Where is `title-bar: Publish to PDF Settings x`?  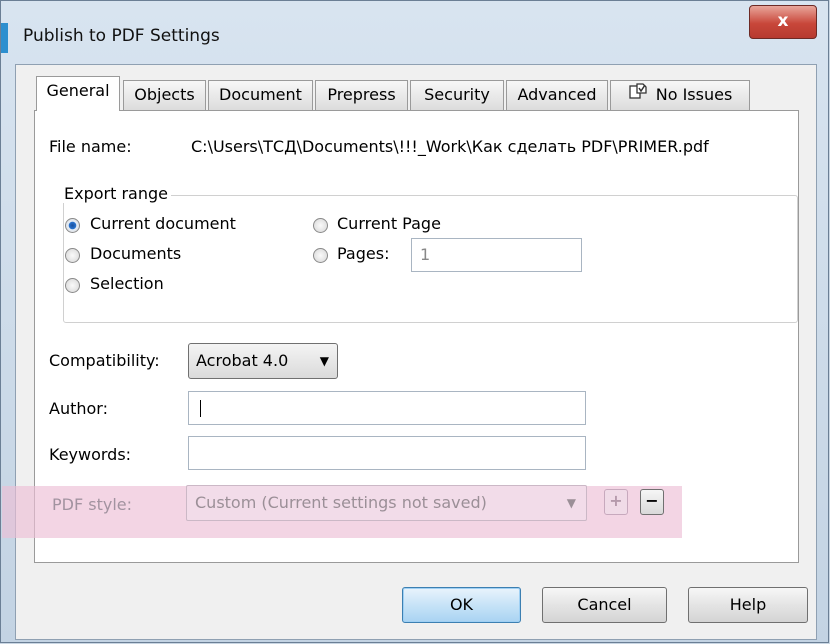 title-bar: Publish to PDF Settings x is located at coordinates (414, 32).